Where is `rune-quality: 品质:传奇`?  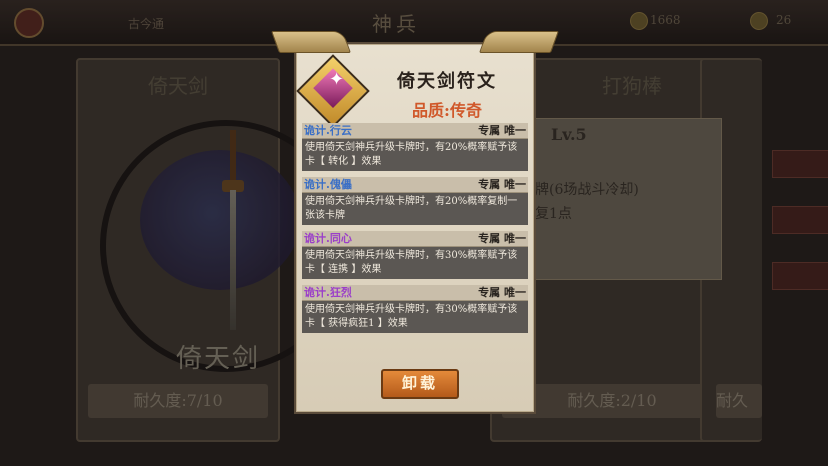 rune-quality: 品质:传奇 is located at coordinates (447, 110).